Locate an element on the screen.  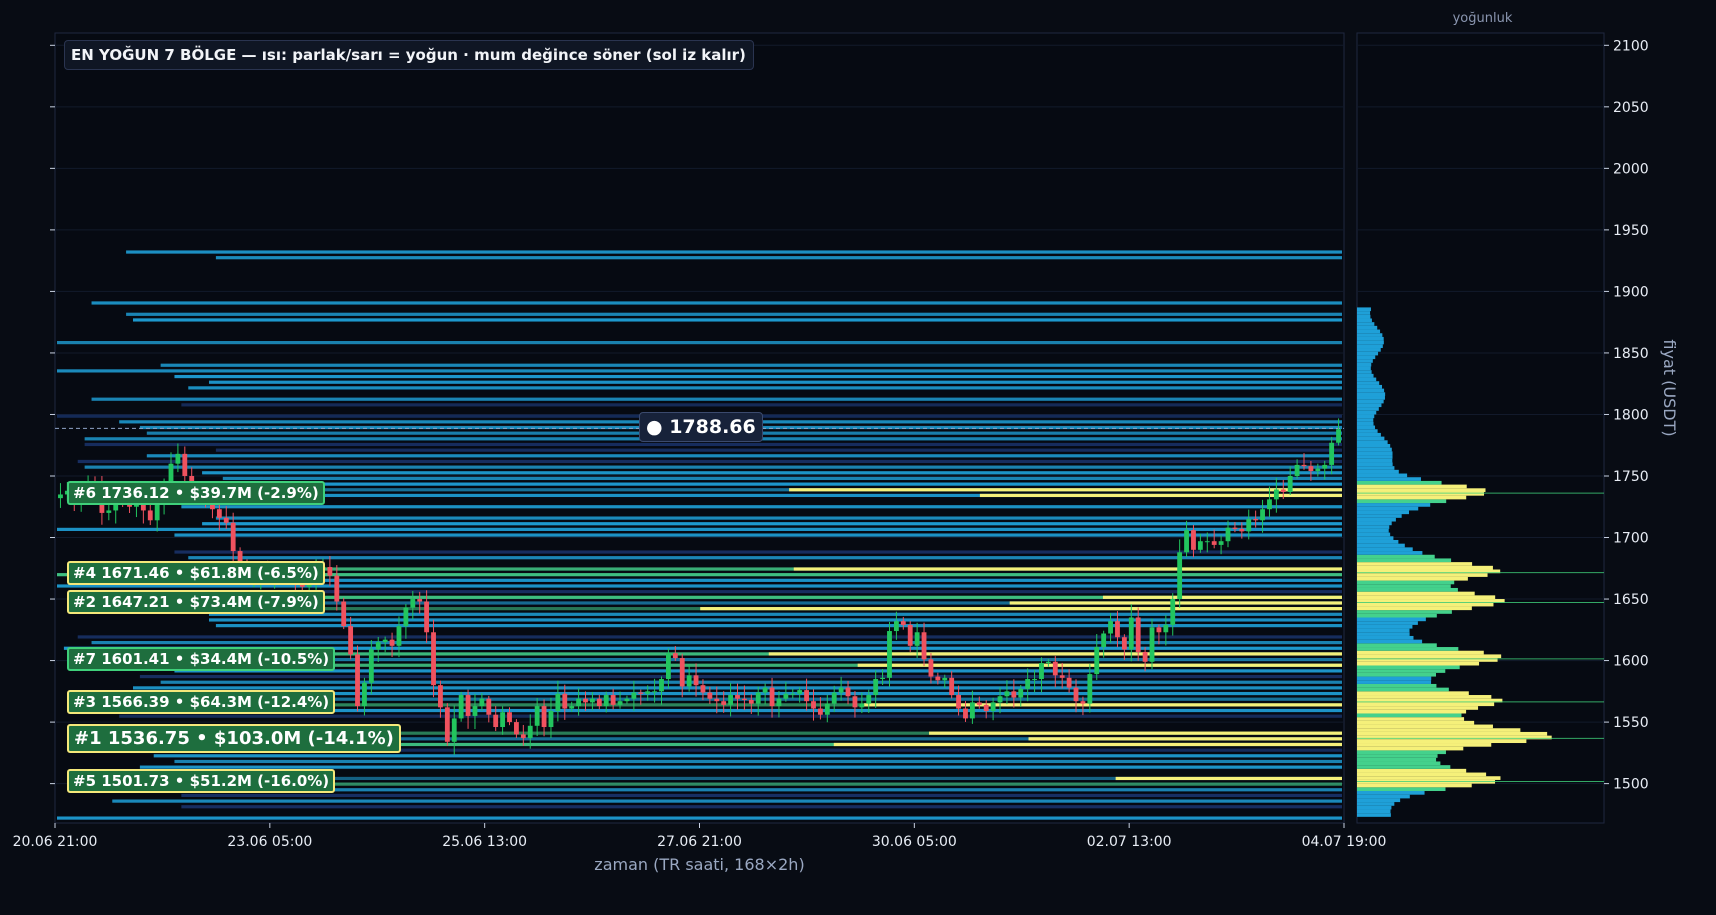
zone-label: #4 1671.46 • $61.8M (-6.5%) is located at coordinates (196, 572).